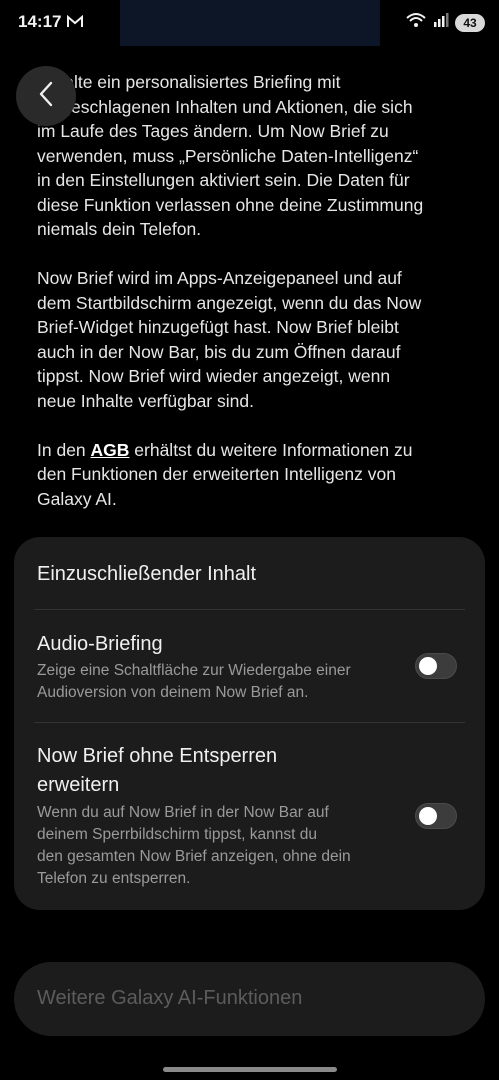 The width and height of the screenshot is (499, 1080). What do you see at coordinates (77, 498) in the screenshot?
I see `intro-p3-line: Galaxy AI.` at bounding box center [77, 498].